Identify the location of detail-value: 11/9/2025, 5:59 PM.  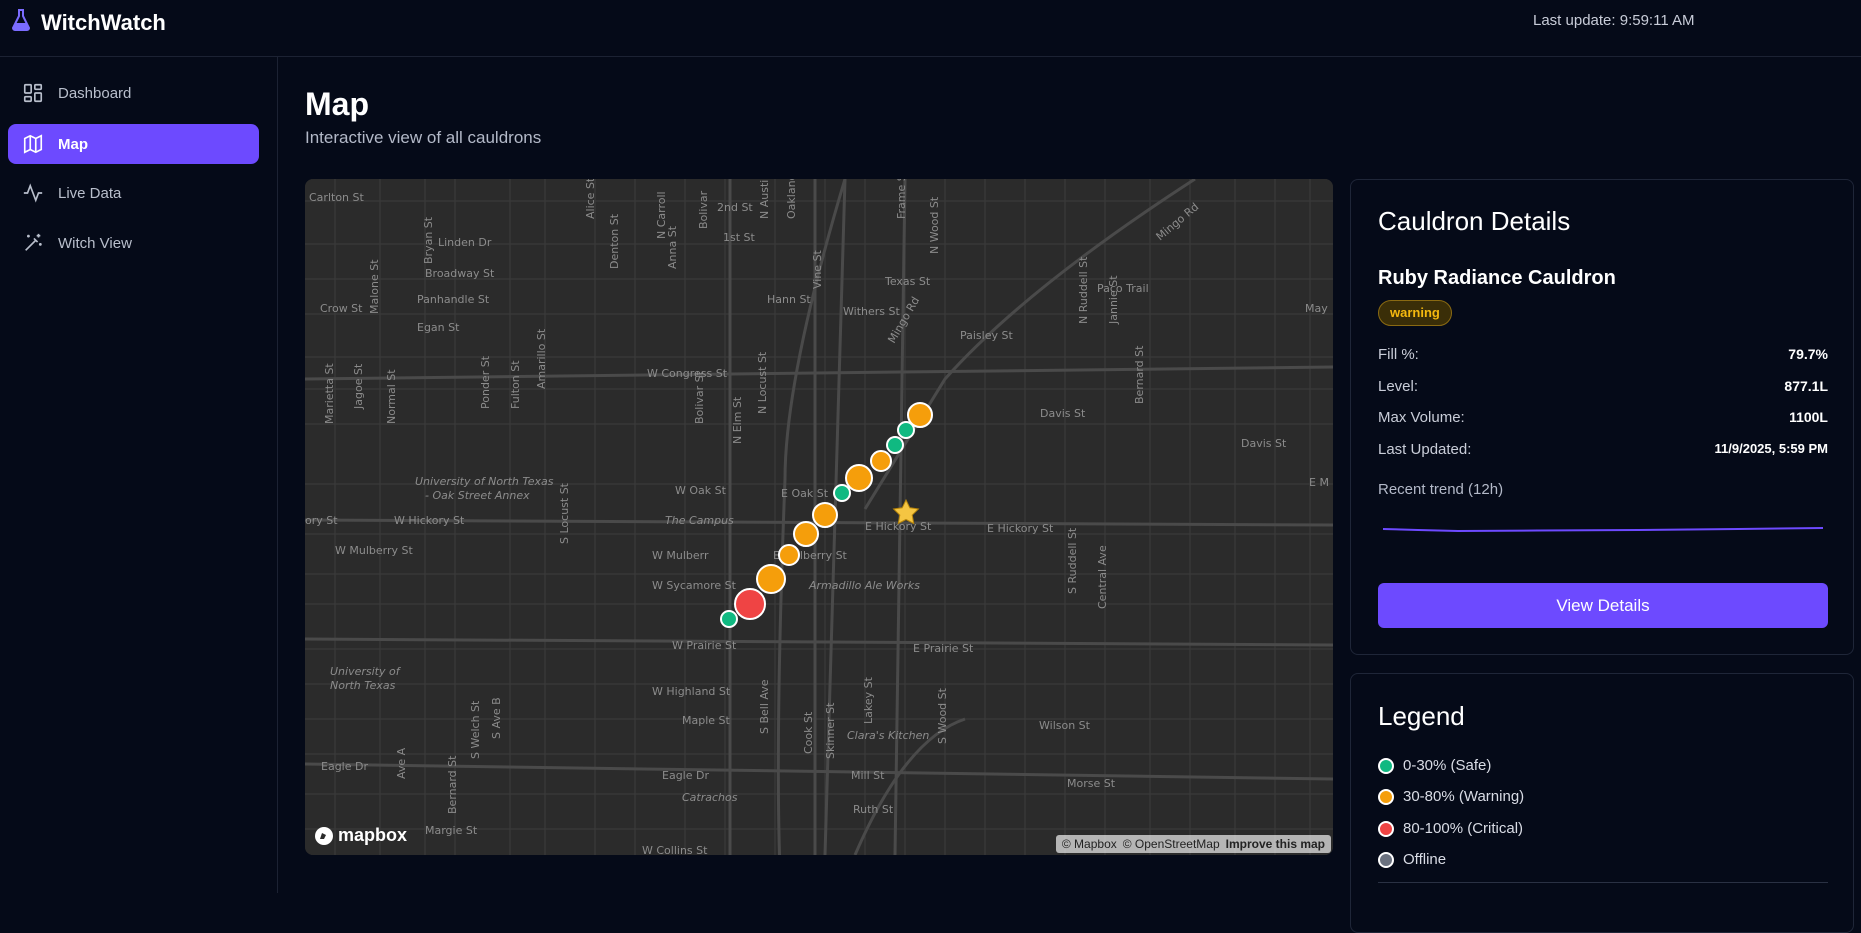
(1771, 448).